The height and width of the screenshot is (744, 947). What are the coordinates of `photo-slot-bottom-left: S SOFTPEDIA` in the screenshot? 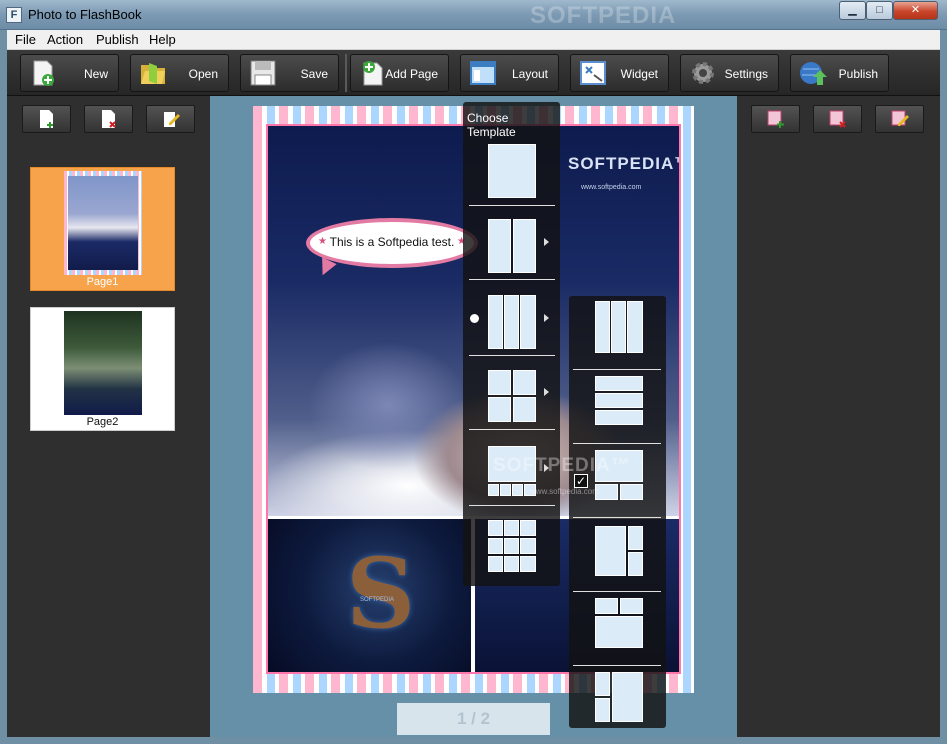 It's located at (369, 595).